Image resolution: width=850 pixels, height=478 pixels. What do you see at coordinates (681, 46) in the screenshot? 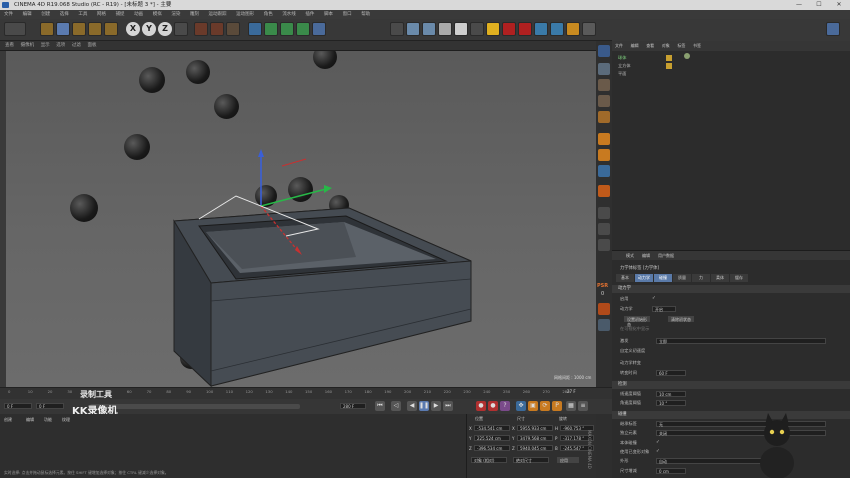
I see `object-menu-tags: 标签` at bounding box center [681, 46].